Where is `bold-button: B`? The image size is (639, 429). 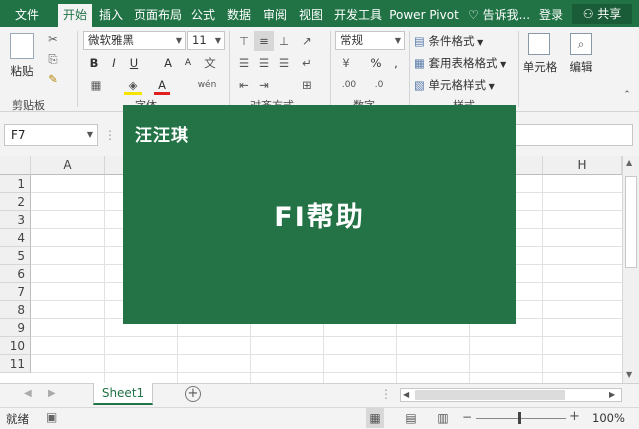 bold-button: B is located at coordinates (94, 63).